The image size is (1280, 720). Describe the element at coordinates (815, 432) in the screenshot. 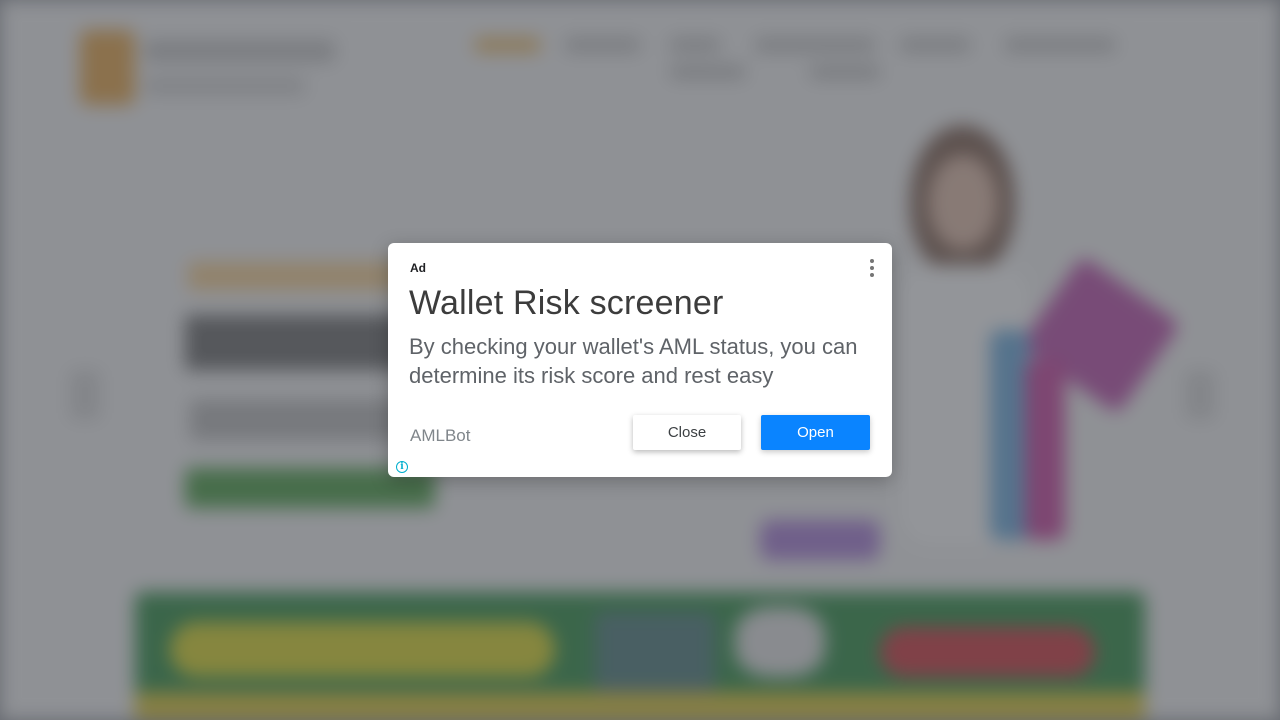

I see `open-button: Open` at that location.